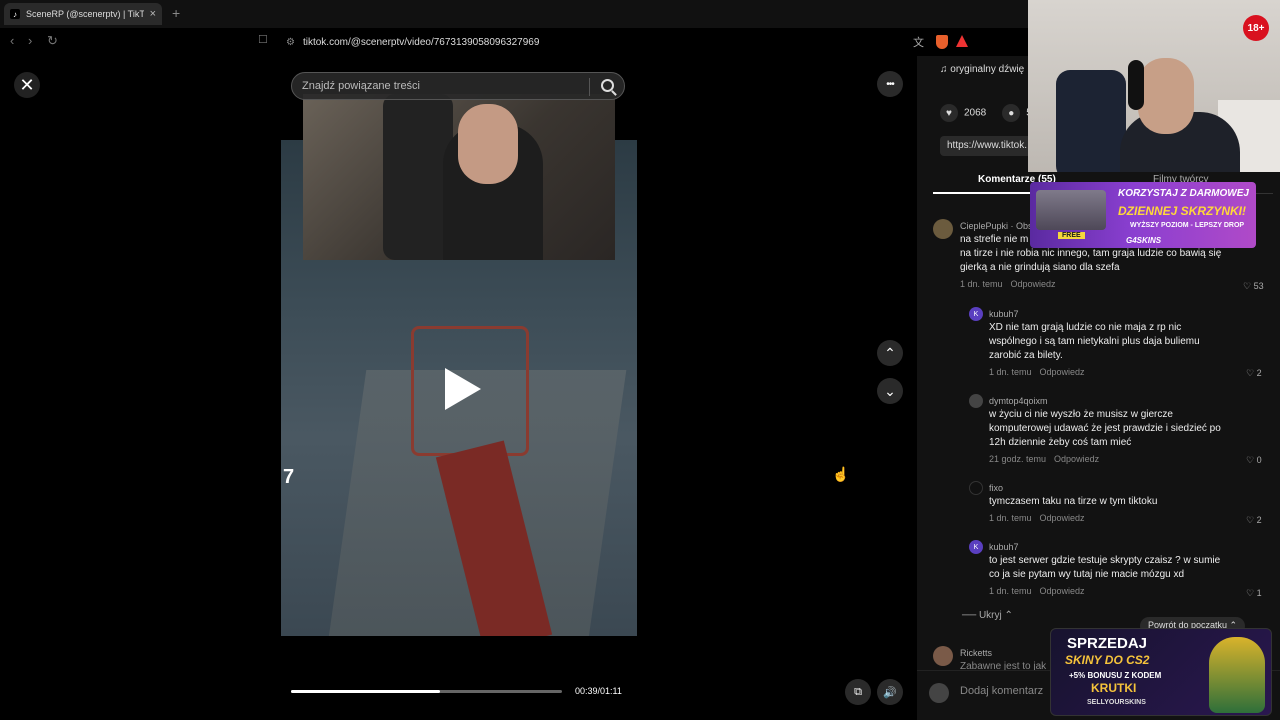 The height and width of the screenshot is (720, 1280). I want to click on comment-like: ♡ 53, so click(1253, 286).